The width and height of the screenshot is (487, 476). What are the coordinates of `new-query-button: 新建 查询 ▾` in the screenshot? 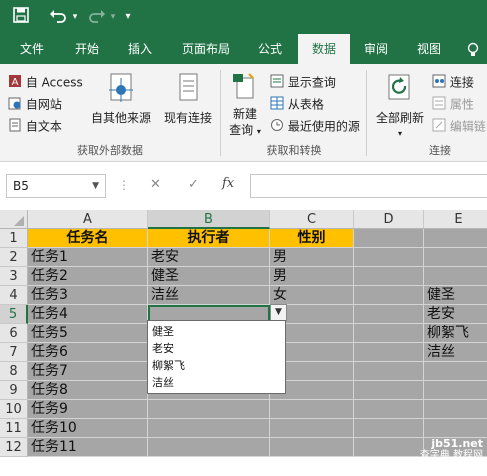 It's located at (245, 106).